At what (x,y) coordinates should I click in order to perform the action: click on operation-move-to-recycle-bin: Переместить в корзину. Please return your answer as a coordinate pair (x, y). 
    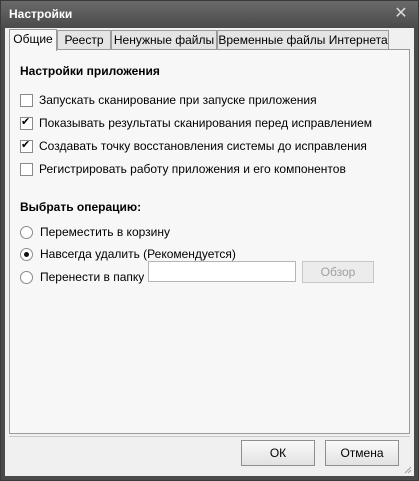
    Looking at the image, I should click on (95, 232).